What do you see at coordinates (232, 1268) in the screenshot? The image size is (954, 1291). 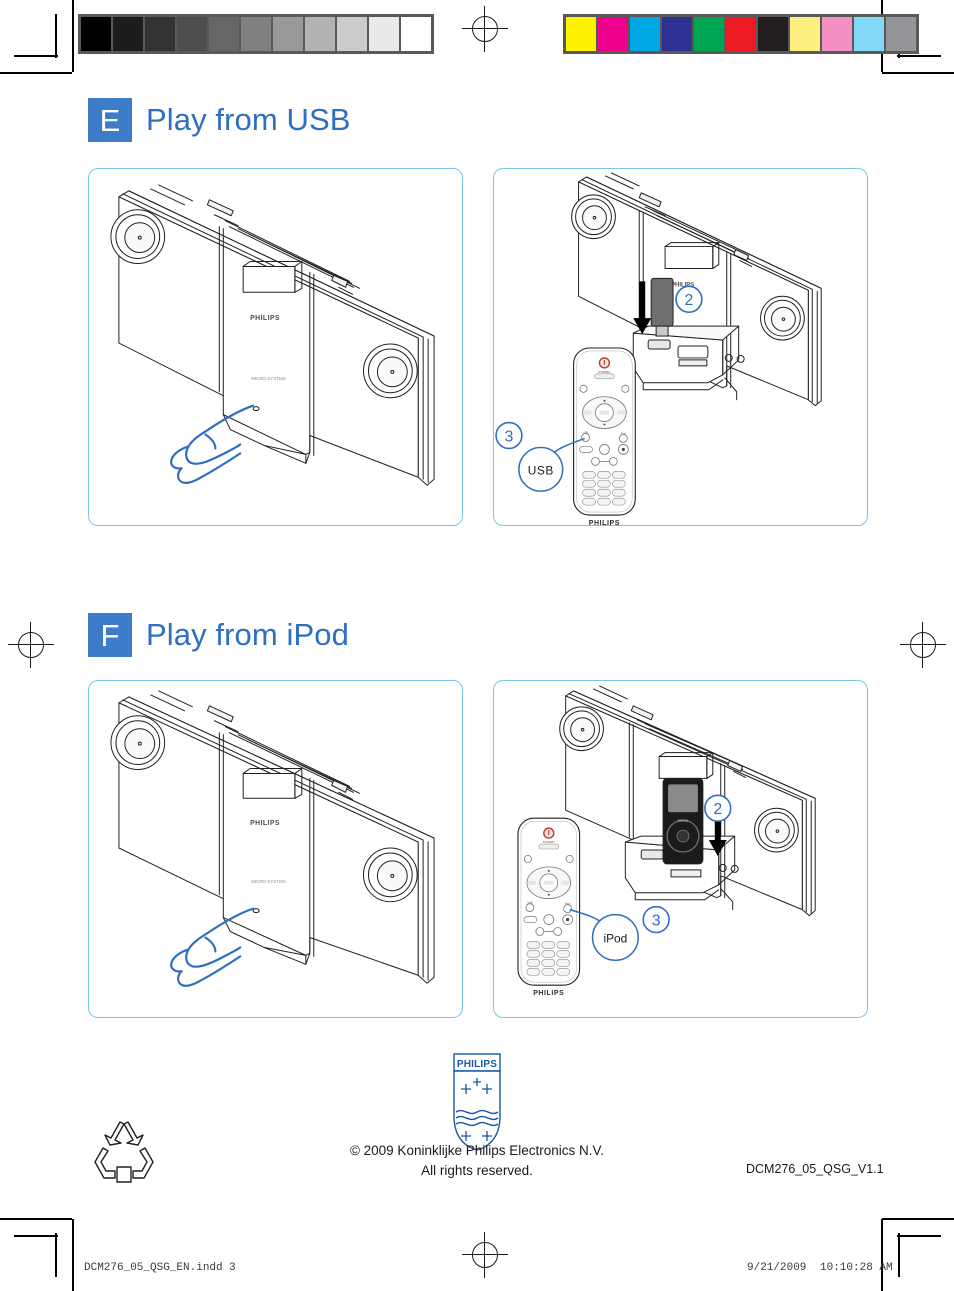 I see `print-page-number: 3` at bounding box center [232, 1268].